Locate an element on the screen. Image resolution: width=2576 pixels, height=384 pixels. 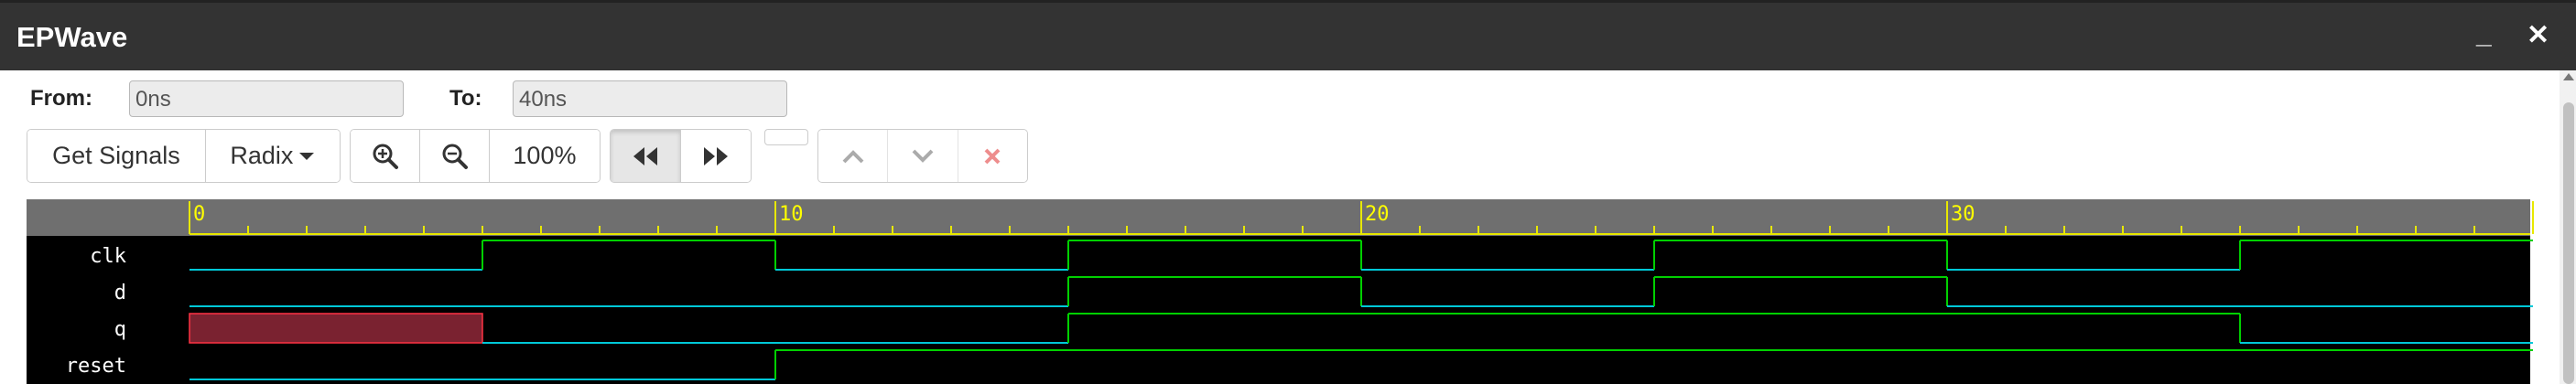
ruler-tick-label: 10 is located at coordinates (792, 214).